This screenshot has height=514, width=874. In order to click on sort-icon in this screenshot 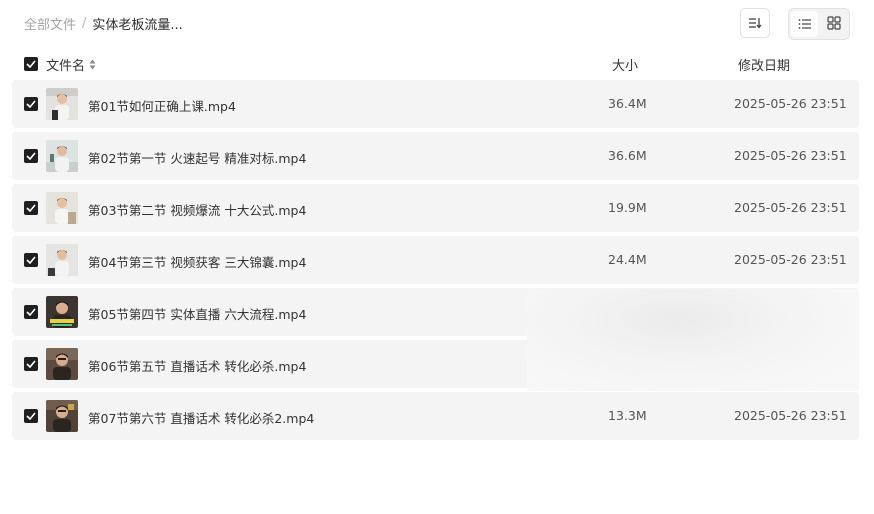, I will do `click(755, 23)`.